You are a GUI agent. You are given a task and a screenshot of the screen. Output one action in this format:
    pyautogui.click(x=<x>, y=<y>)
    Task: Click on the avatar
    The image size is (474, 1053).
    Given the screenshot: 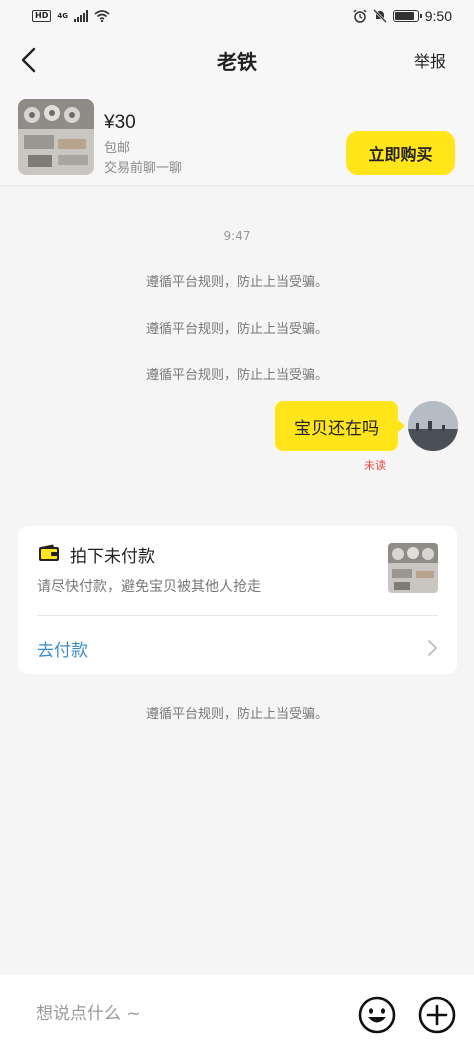 What is the action you would take?
    pyautogui.click(x=433, y=426)
    